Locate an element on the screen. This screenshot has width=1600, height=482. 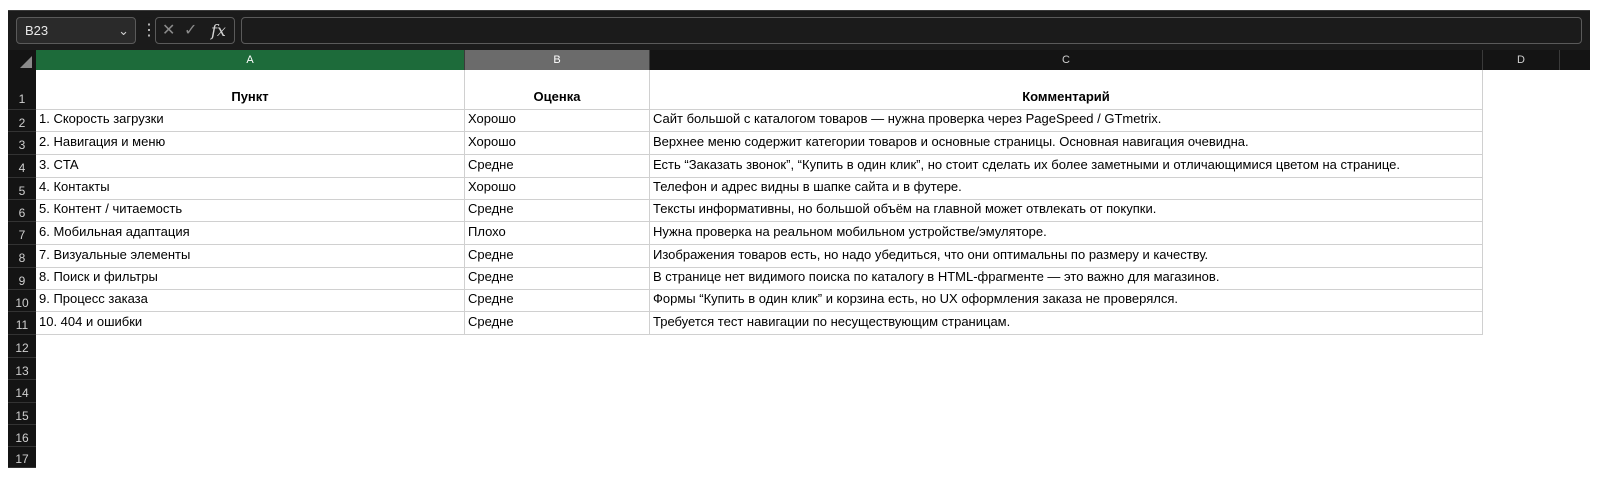
column-header-d: D is located at coordinates (1521, 60).